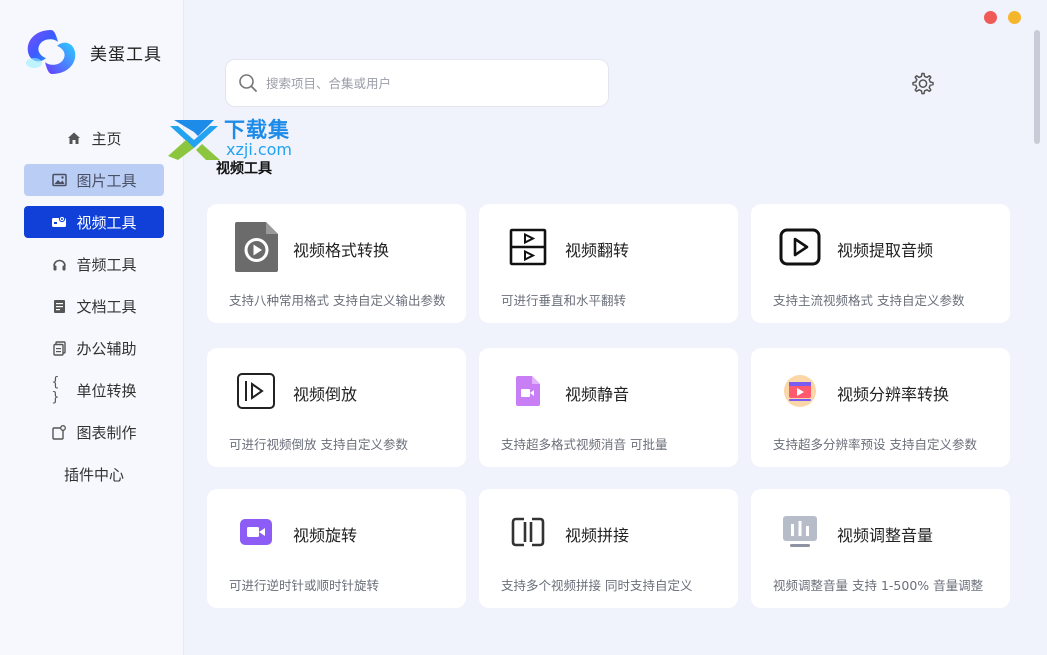 This screenshot has width=1047, height=655. What do you see at coordinates (248, 83) in the screenshot?
I see `search-icon` at bounding box center [248, 83].